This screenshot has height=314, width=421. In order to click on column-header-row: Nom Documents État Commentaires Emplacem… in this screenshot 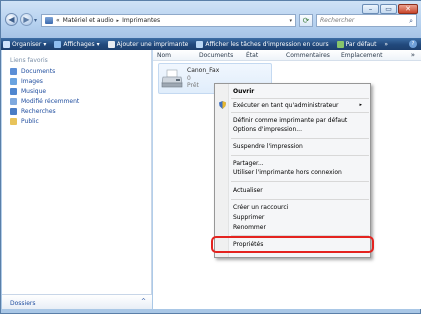, I will do `click(287, 55)`.